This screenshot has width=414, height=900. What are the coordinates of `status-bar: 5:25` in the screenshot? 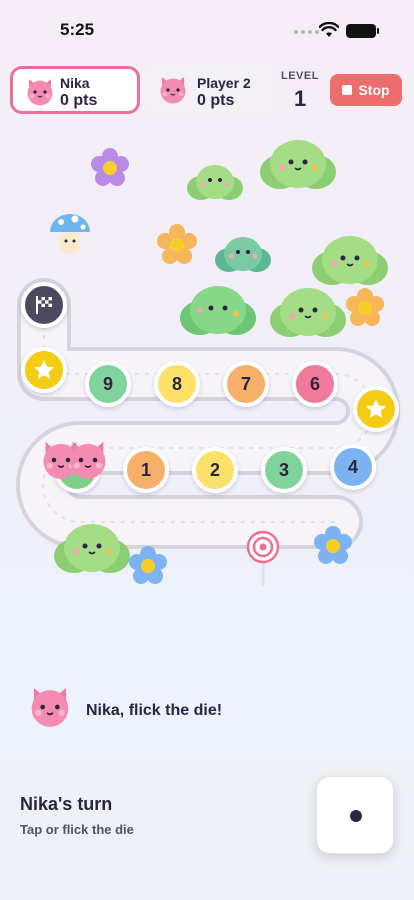 It's located at (207, 30).